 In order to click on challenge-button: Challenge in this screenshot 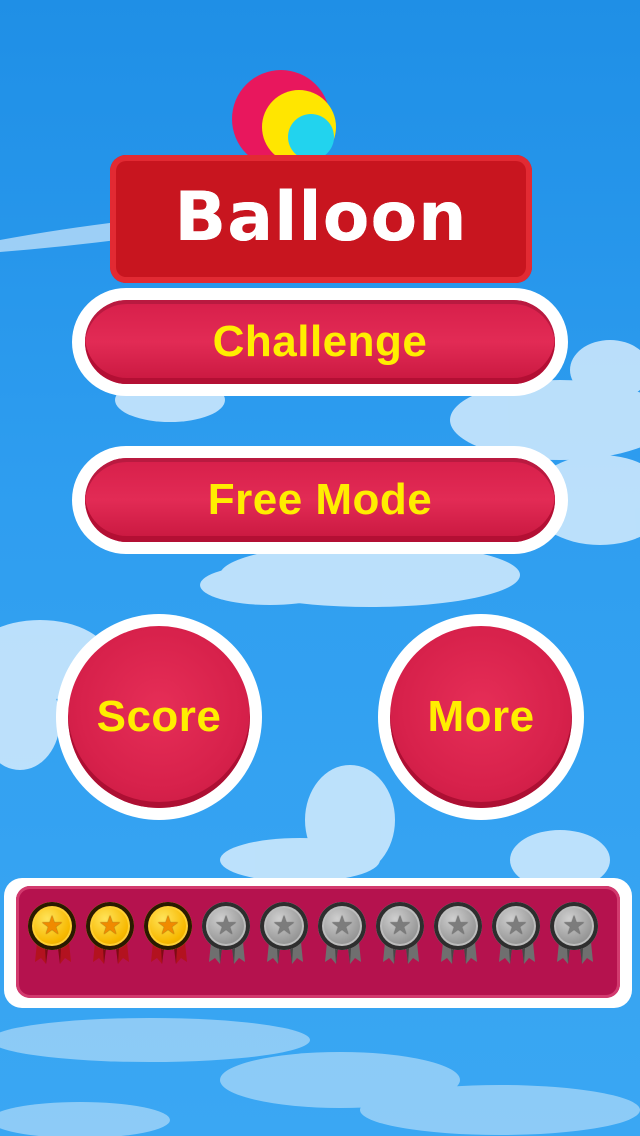, I will do `click(320, 342)`.